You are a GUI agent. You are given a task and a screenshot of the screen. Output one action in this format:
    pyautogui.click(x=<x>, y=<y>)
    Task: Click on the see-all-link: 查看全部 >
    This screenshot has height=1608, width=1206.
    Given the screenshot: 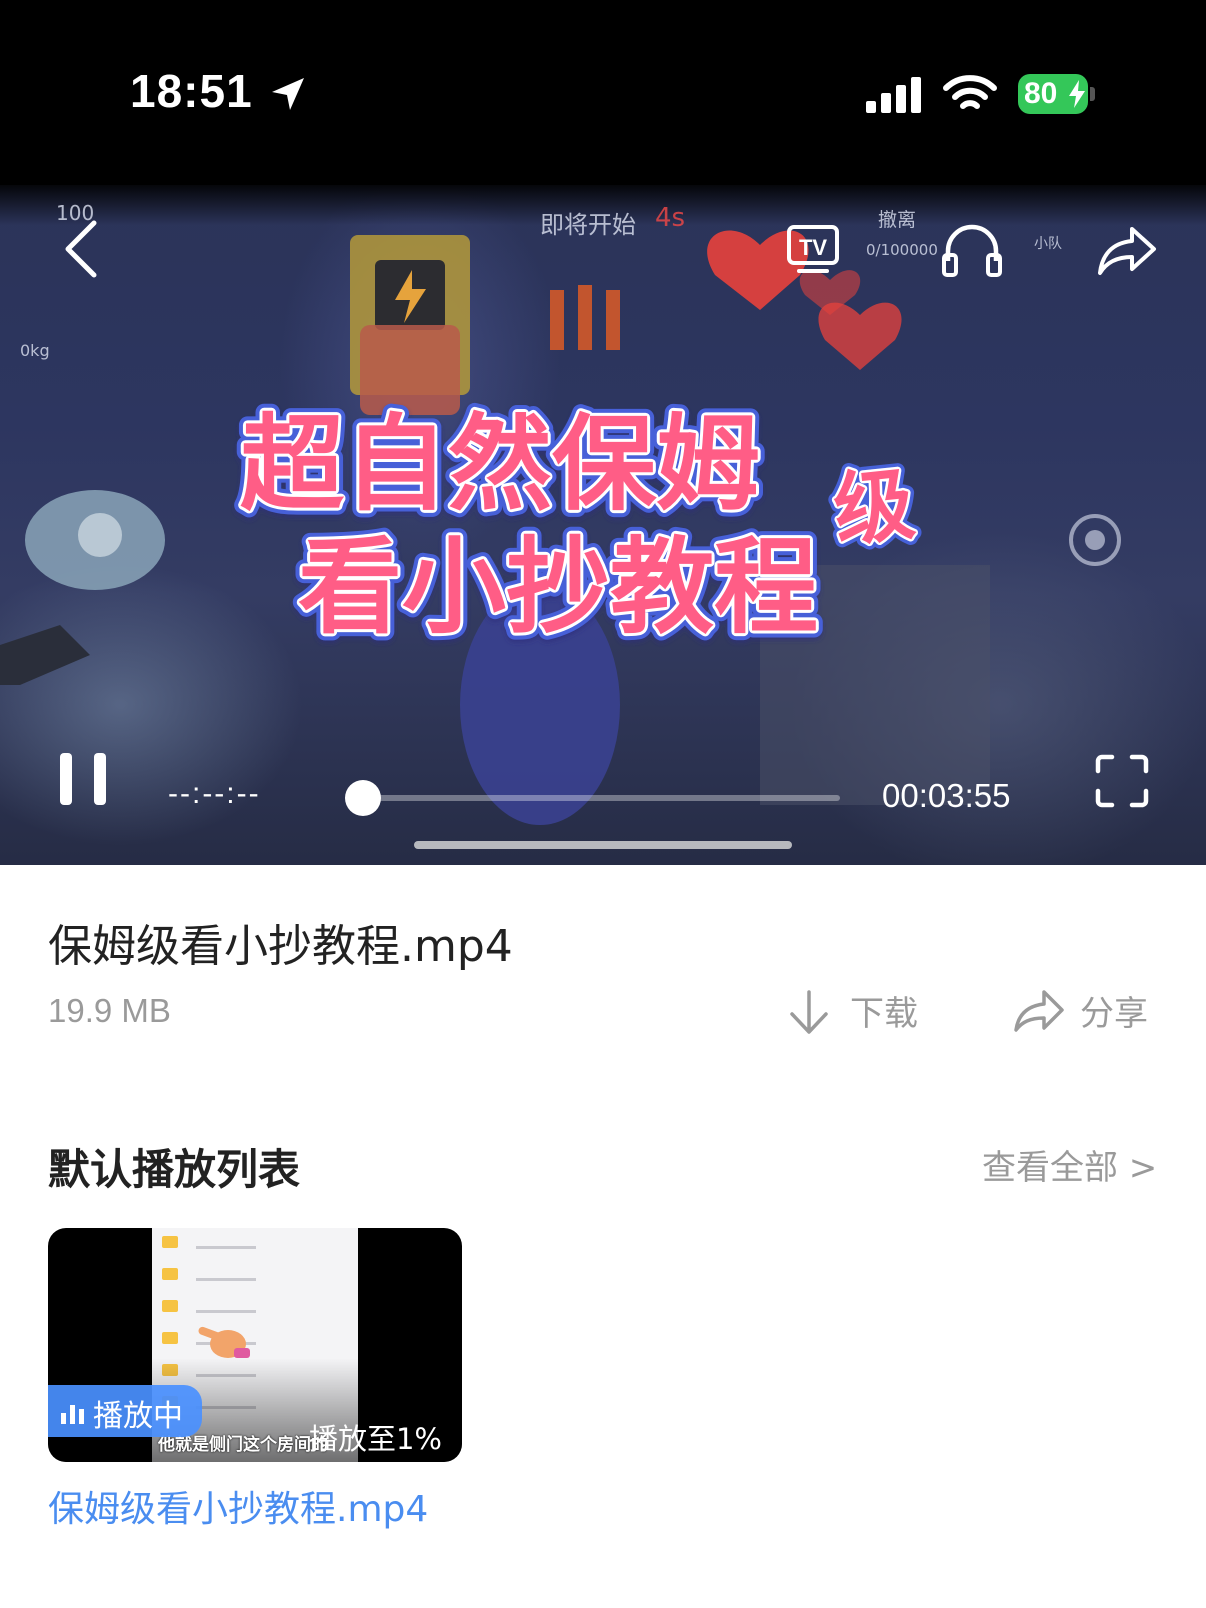 What is the action you would take?
    pyautogui.click(x=1069, y=1164)
    